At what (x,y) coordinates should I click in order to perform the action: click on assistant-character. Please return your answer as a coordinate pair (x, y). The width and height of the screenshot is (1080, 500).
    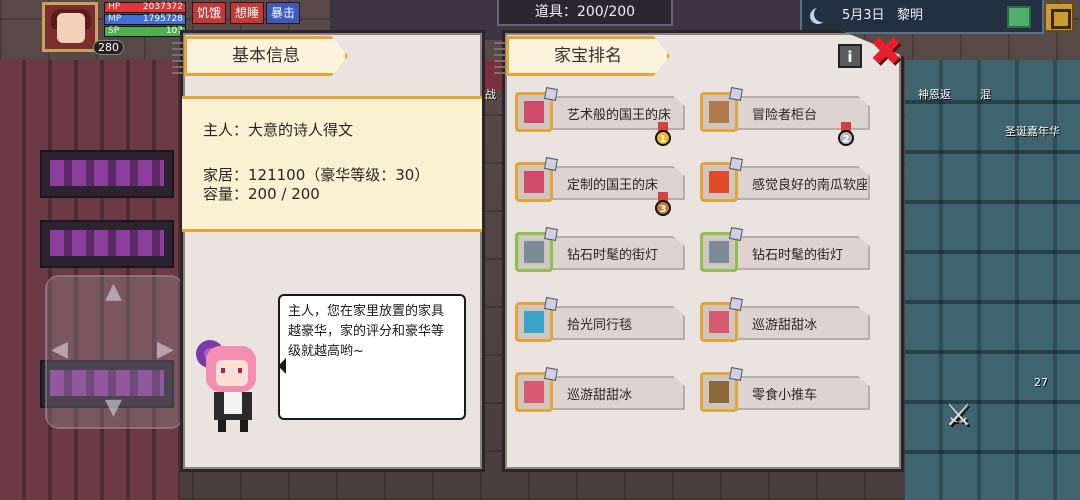
    Looking at the image, I should click on (226, 386).